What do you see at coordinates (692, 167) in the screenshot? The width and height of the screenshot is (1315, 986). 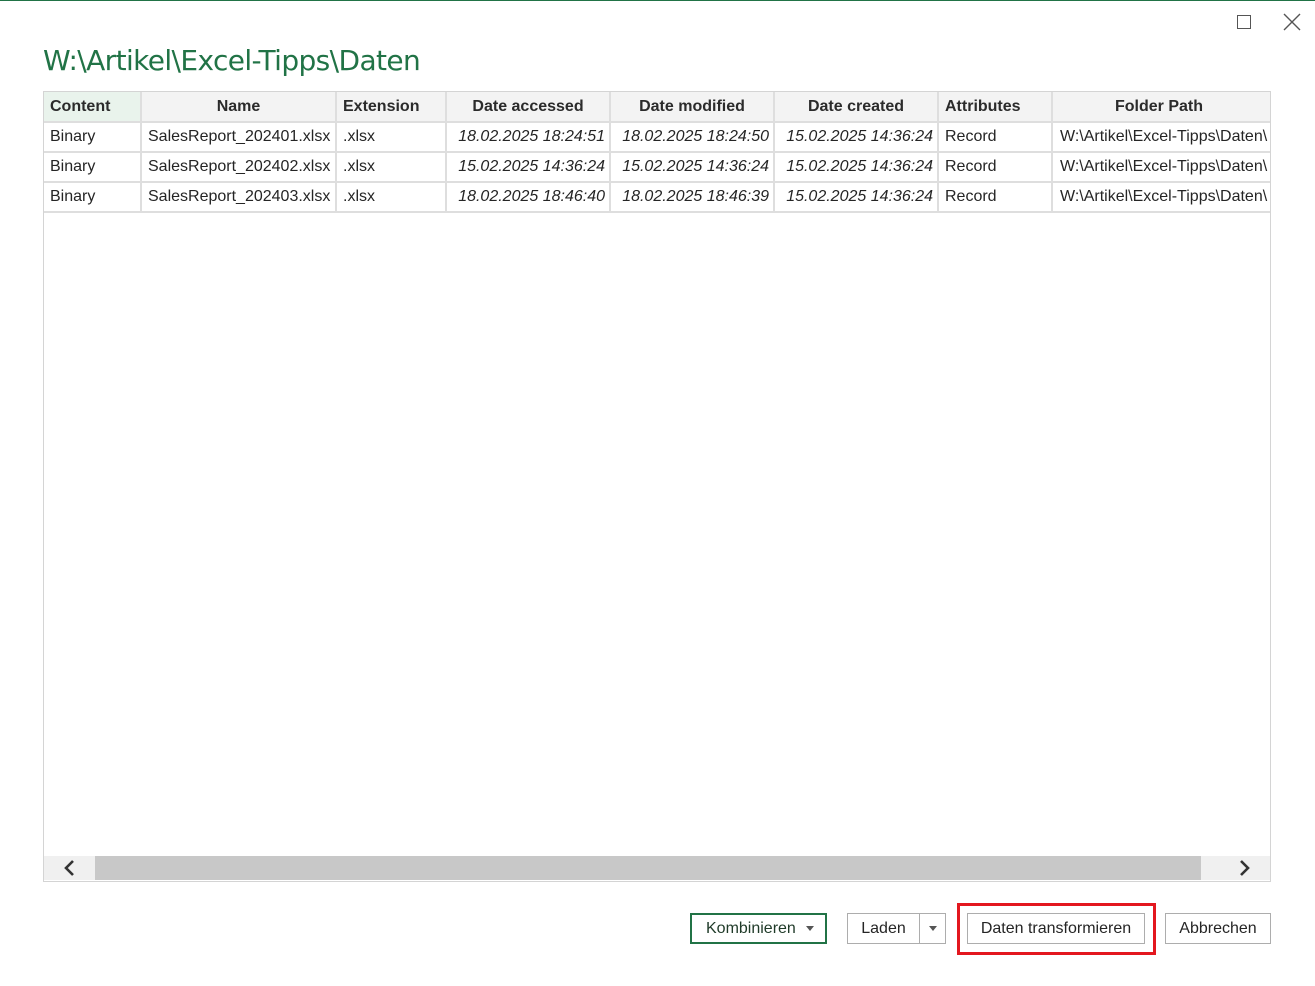 I see `cell-date-modified: 15.02.2025 14:36:24` at bounding box center [692, 167].